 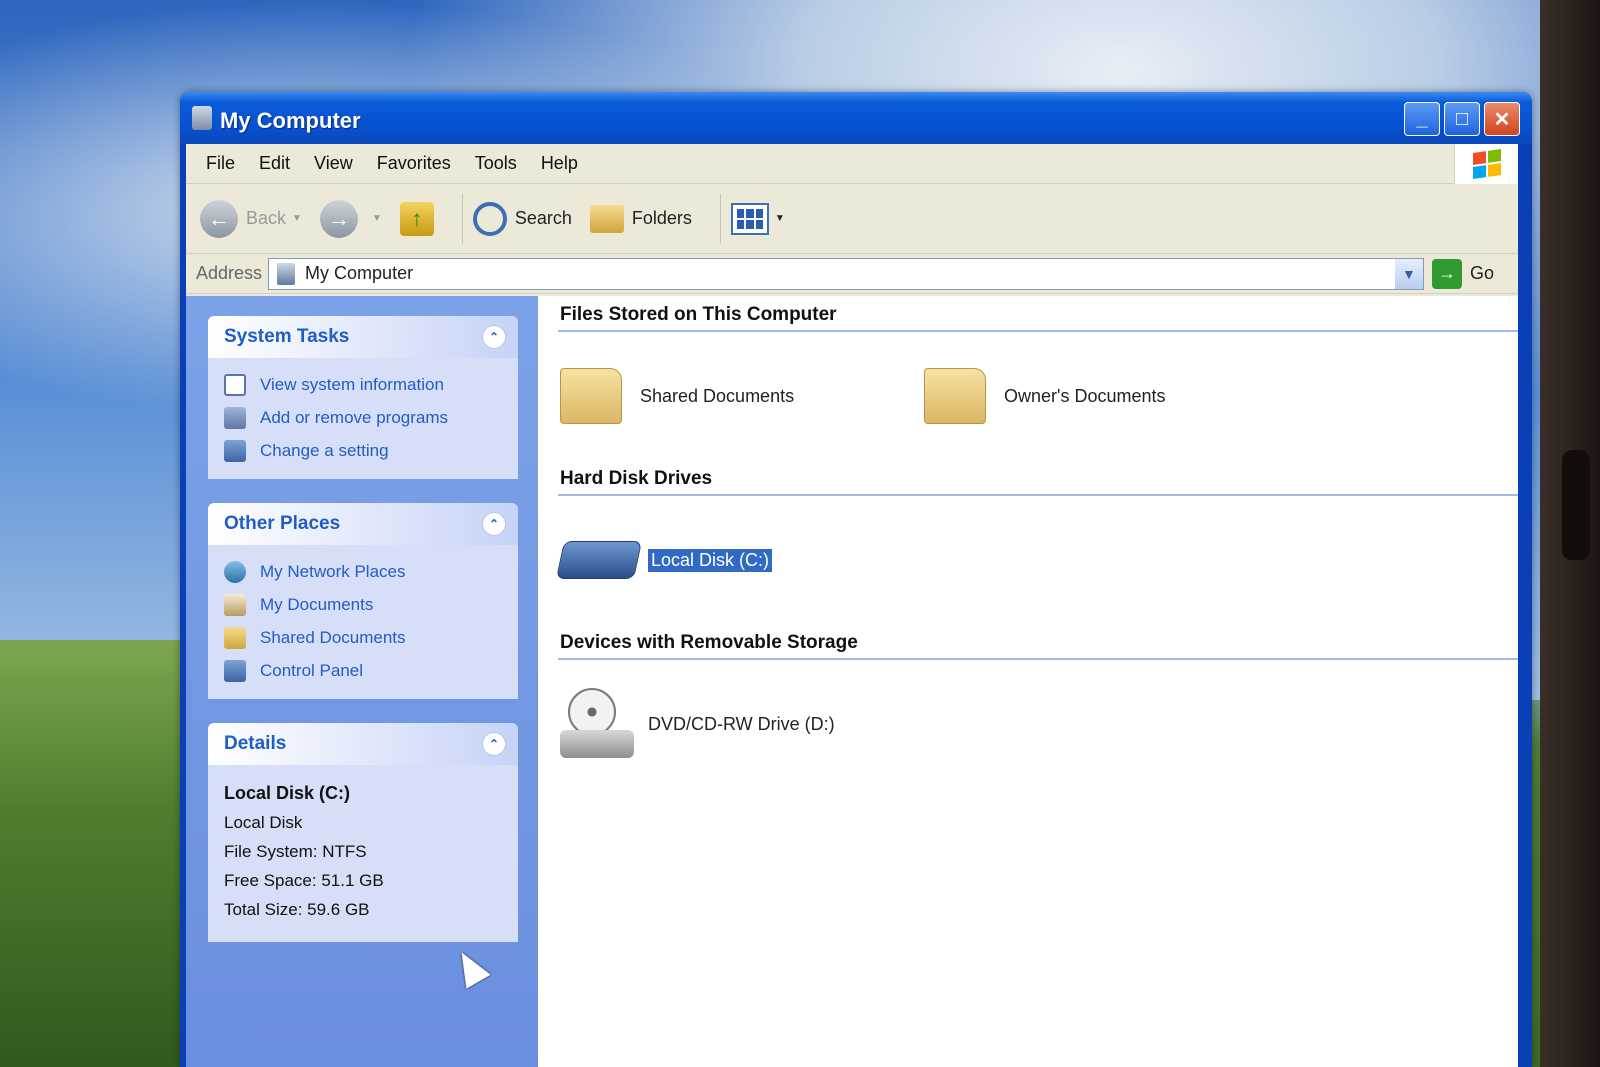 What do you see at coordinates (297, 909) in the screenshot?
I see `details-total-size: Total Size: 59.6 GB` at bounding box center [297, 909].